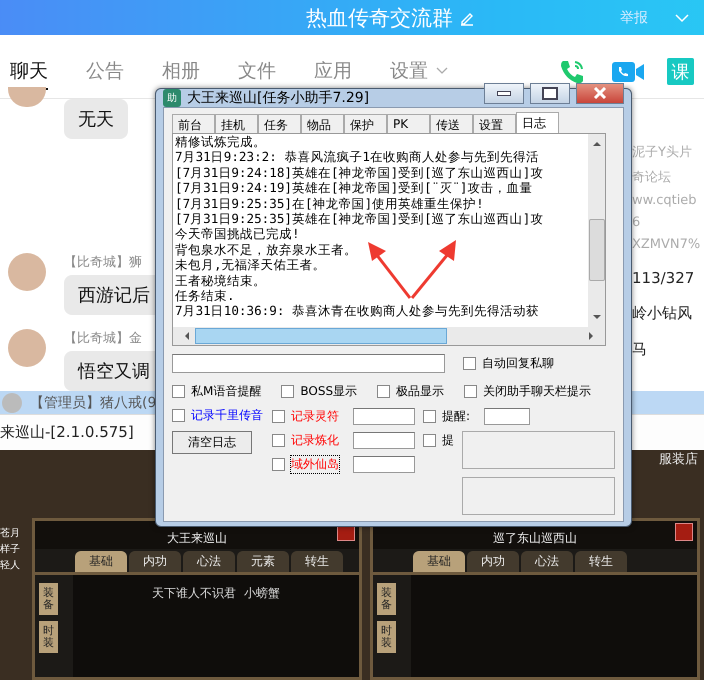  What do you see at coordinates (93, 403) in the screenshot?
I see `sender-name: 【管理员】猪八戒(9` at bounding box center [93, 403].